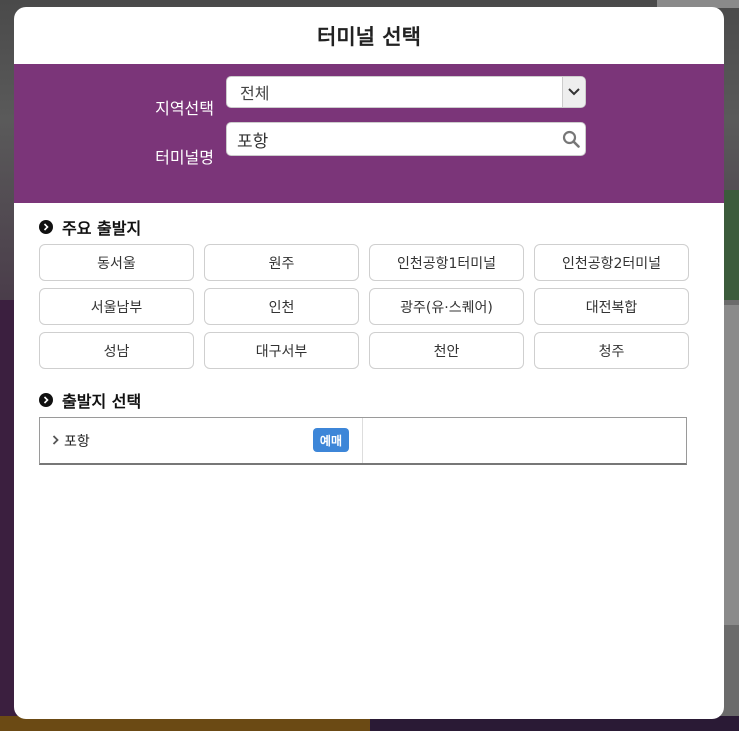 Image resolution: width=739 pixels, height=731 pixels. Describe the element at coordinates (116, 306) in the screenshot. I see `departure-button: 서울남부` at that location.